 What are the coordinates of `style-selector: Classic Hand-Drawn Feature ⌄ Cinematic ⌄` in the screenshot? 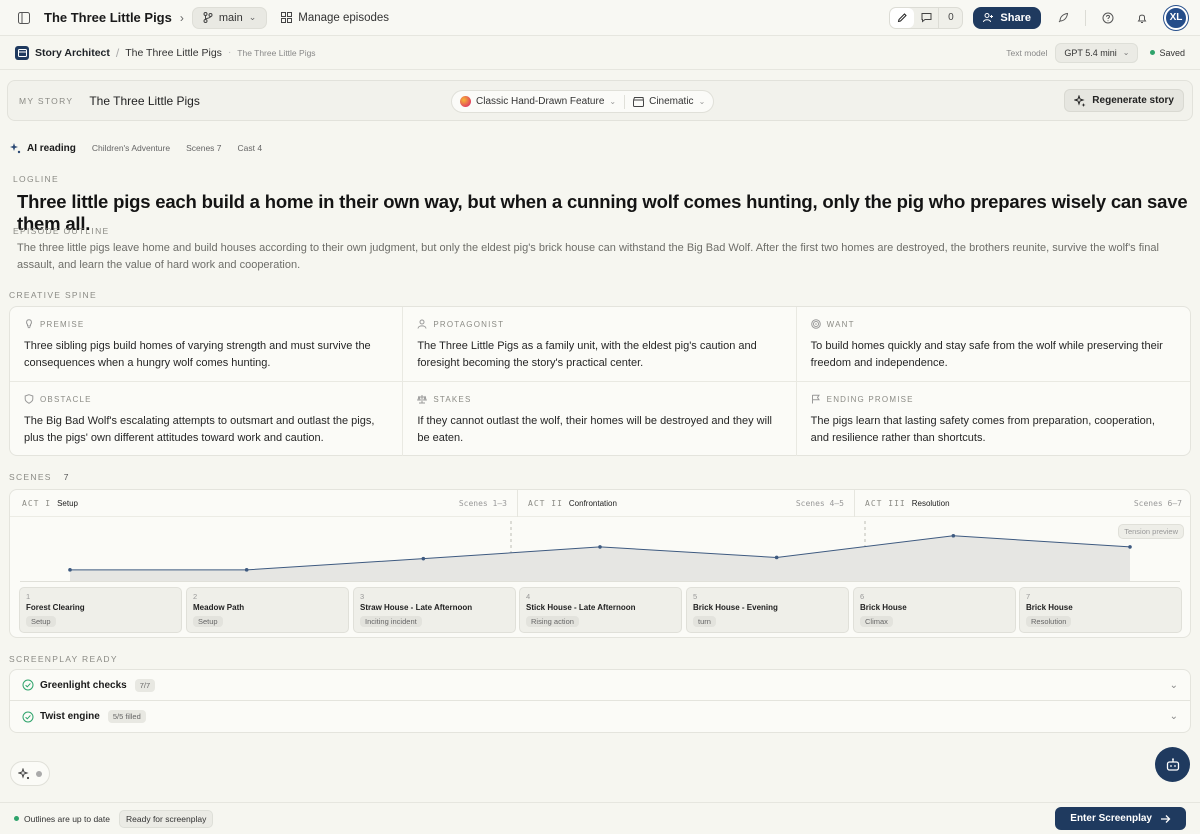 It's located at (583, 101).